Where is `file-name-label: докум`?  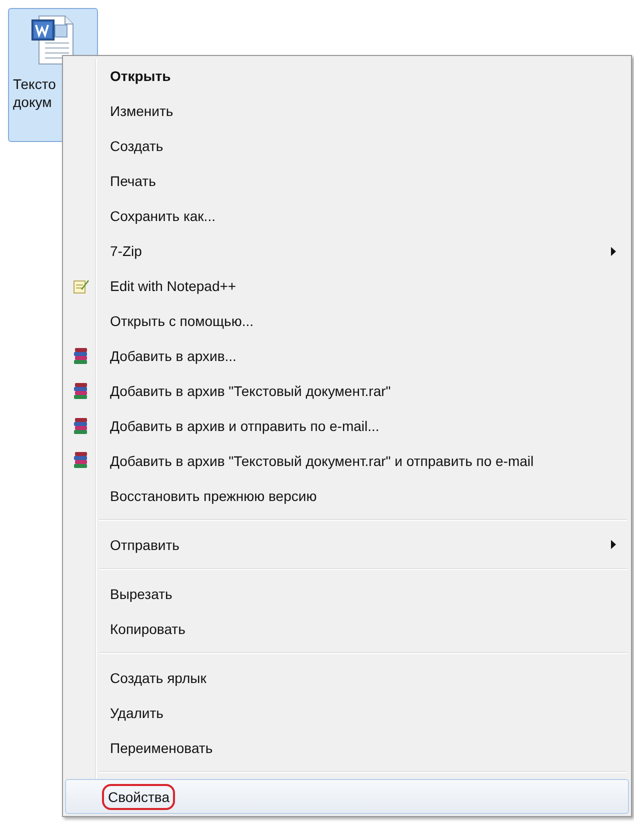
file-name-label: докум is located at coordinates (32, 102).